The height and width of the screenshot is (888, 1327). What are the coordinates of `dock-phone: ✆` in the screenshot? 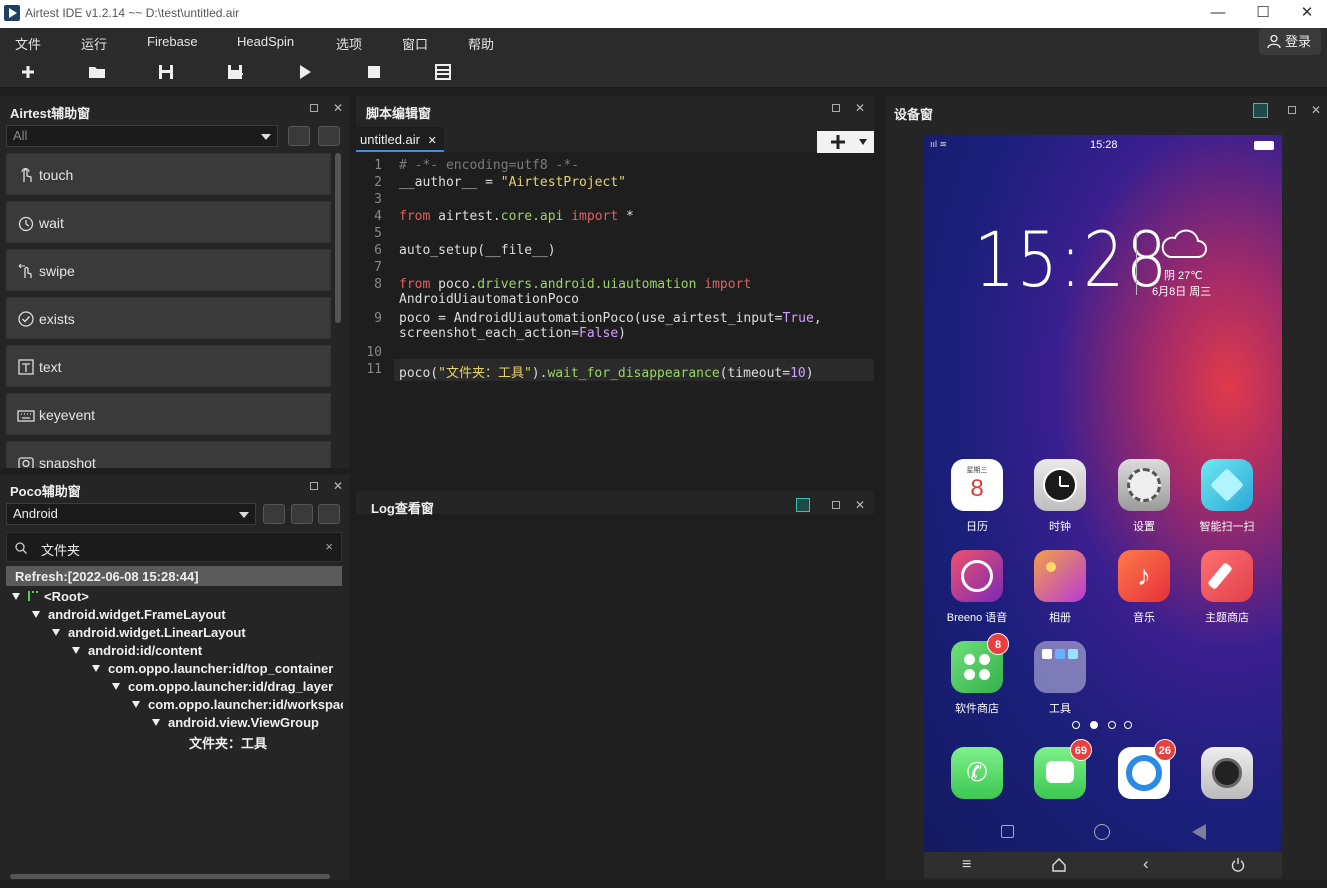 It's located at (977, 773).